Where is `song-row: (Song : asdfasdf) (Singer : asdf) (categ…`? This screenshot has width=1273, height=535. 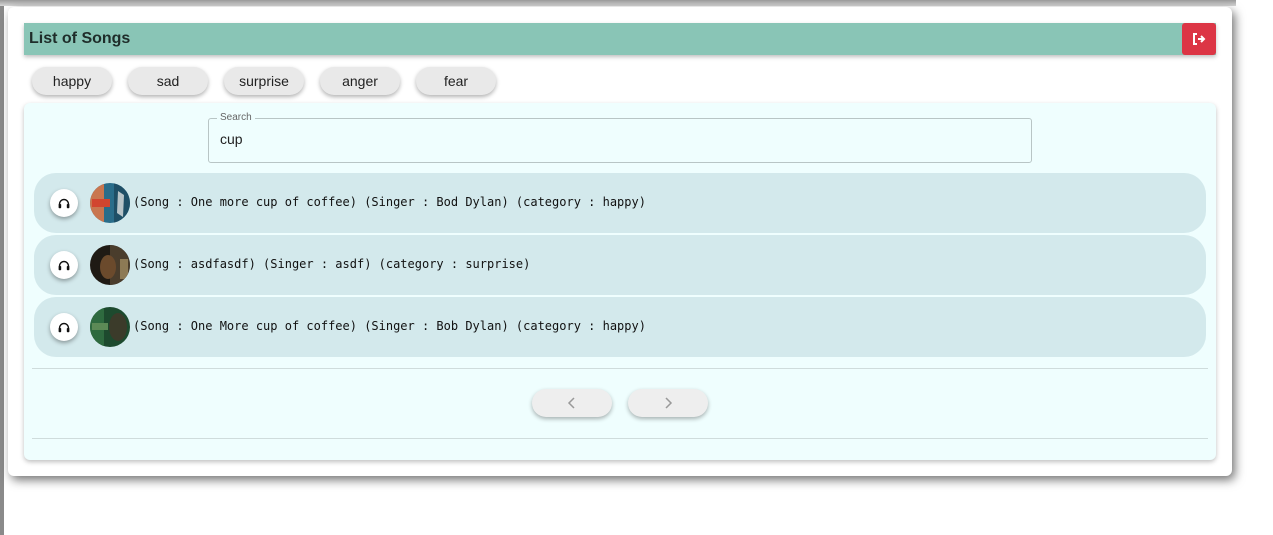
song-row: (Song : asdfasdf) (Singer : asdf) (categ… is located at coordinates (620, 265).